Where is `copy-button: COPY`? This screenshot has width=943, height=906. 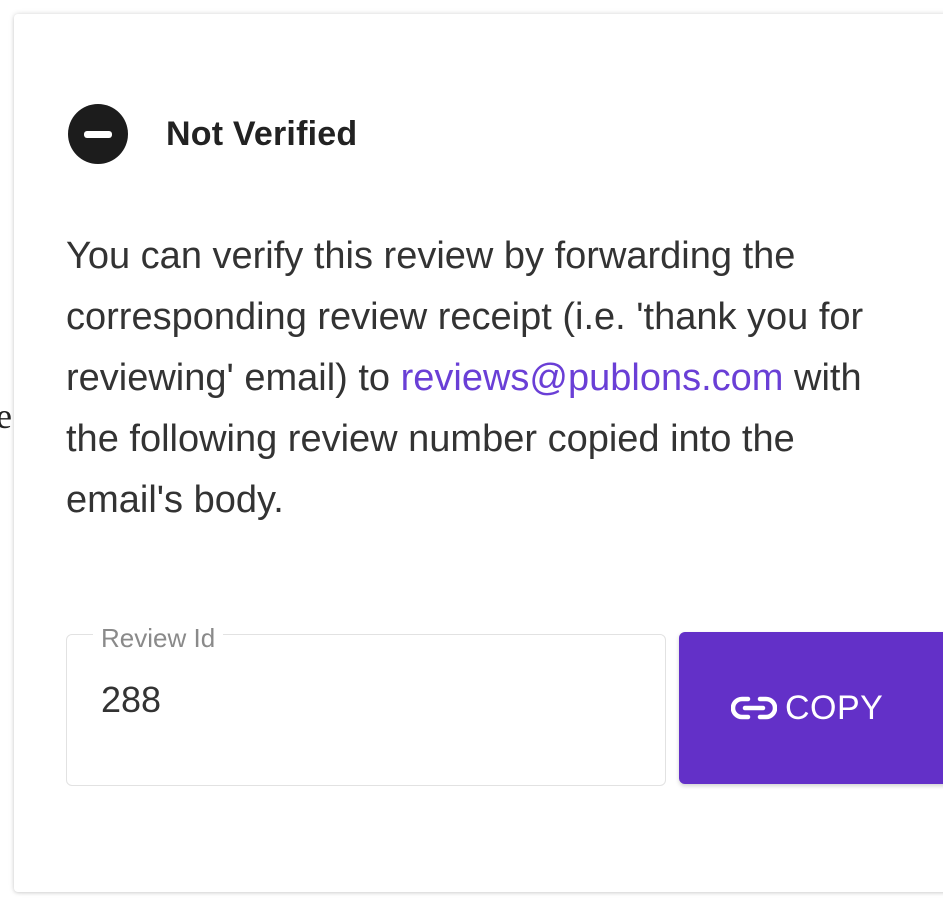 copy-button: COPY is located at coordinates (811, 708).